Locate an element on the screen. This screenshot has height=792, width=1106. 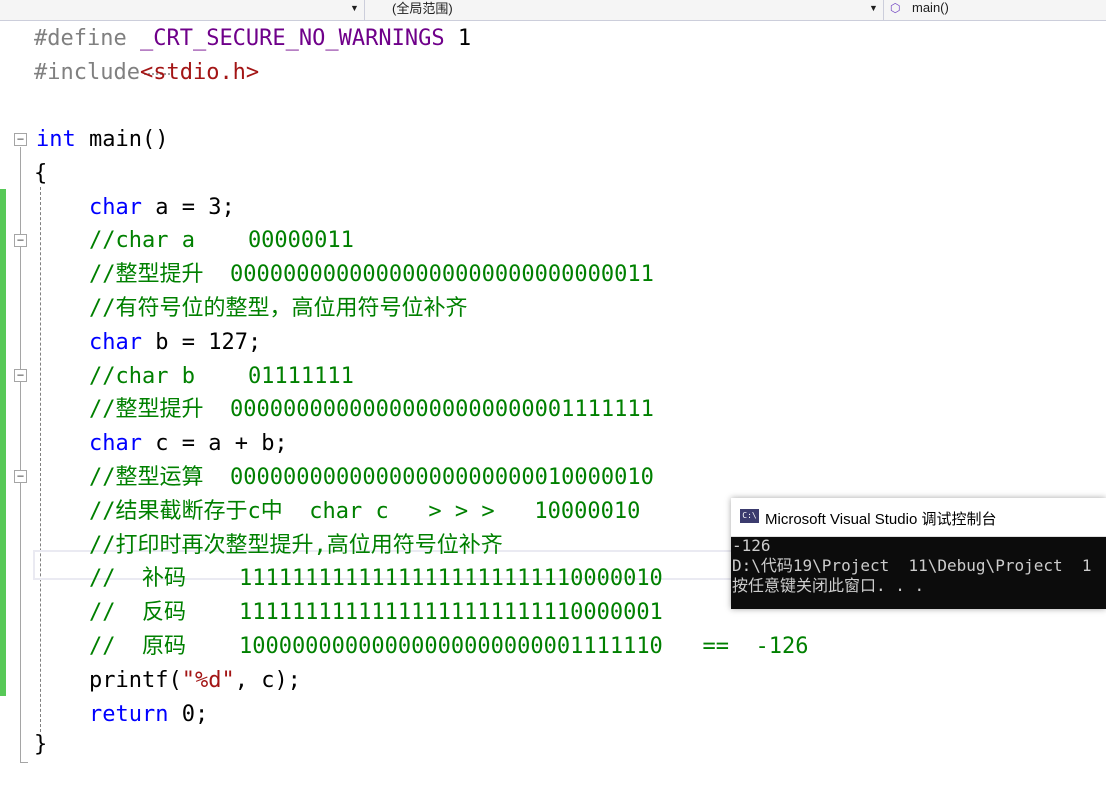
code-line-1: #define _CRT_SECURE_NO_WARNINGS 1 is located at coordinates (253, 38).